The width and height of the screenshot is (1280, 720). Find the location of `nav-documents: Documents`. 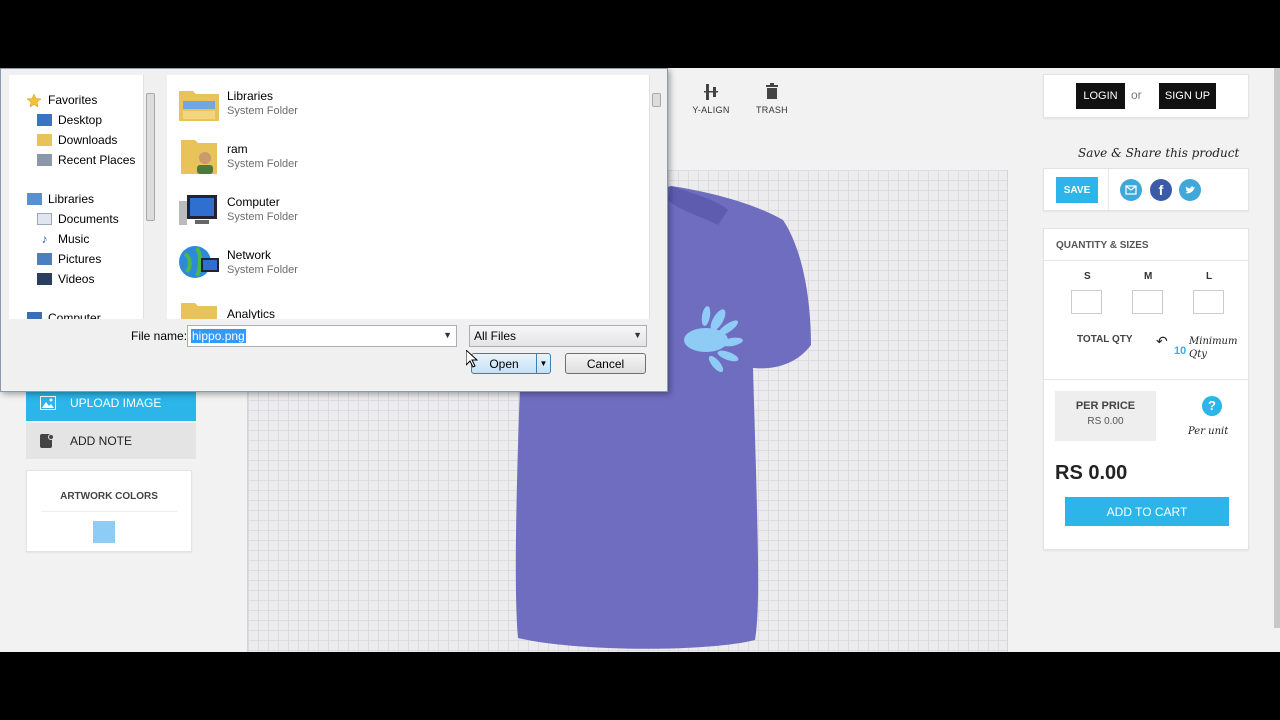

nav-documents: Documents is located at coordinates (78, 219).